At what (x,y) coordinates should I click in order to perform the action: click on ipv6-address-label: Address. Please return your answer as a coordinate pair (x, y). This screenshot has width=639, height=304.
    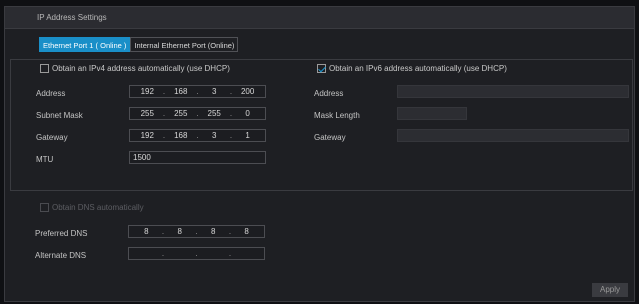
    Looking at the image, I should click on (329, 93).